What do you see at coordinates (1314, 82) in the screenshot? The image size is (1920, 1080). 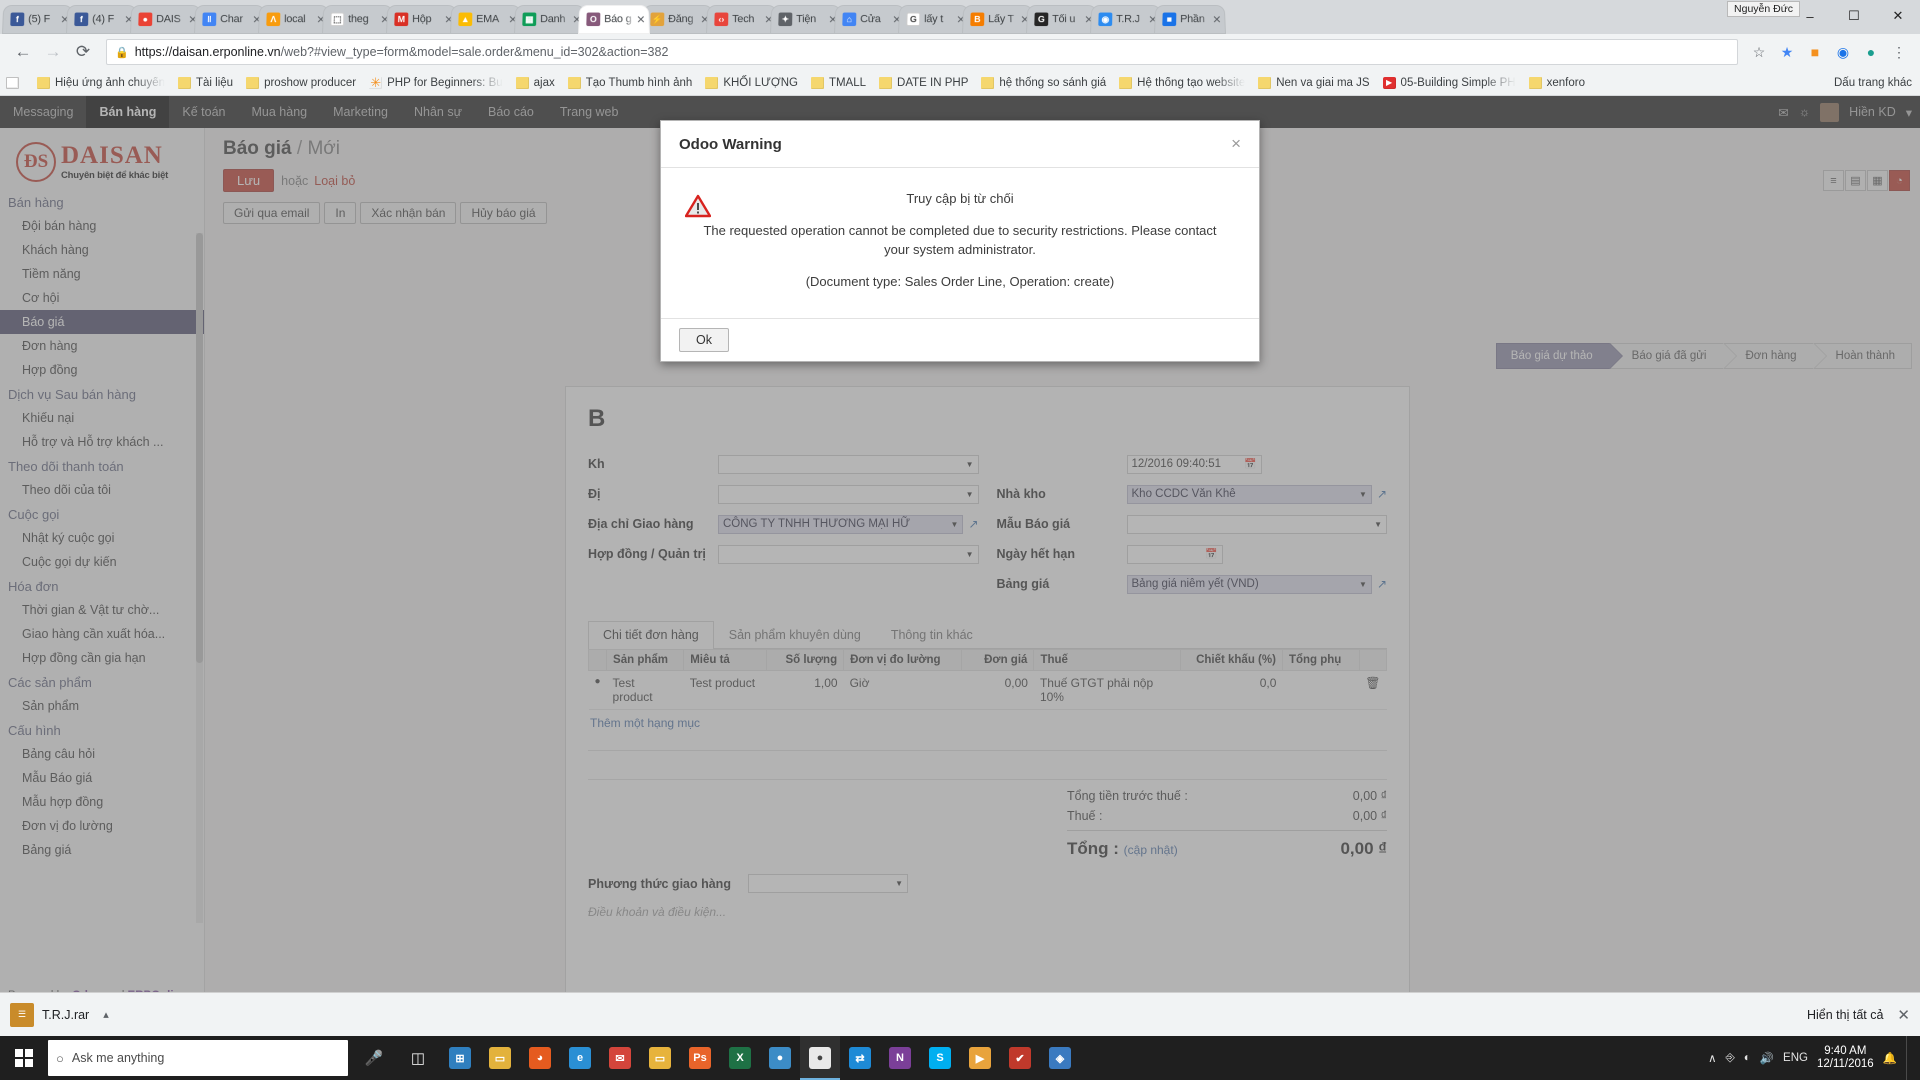 I see `bookmark-item: Nen va giai ma JS` at bounding box center [1314, 82].